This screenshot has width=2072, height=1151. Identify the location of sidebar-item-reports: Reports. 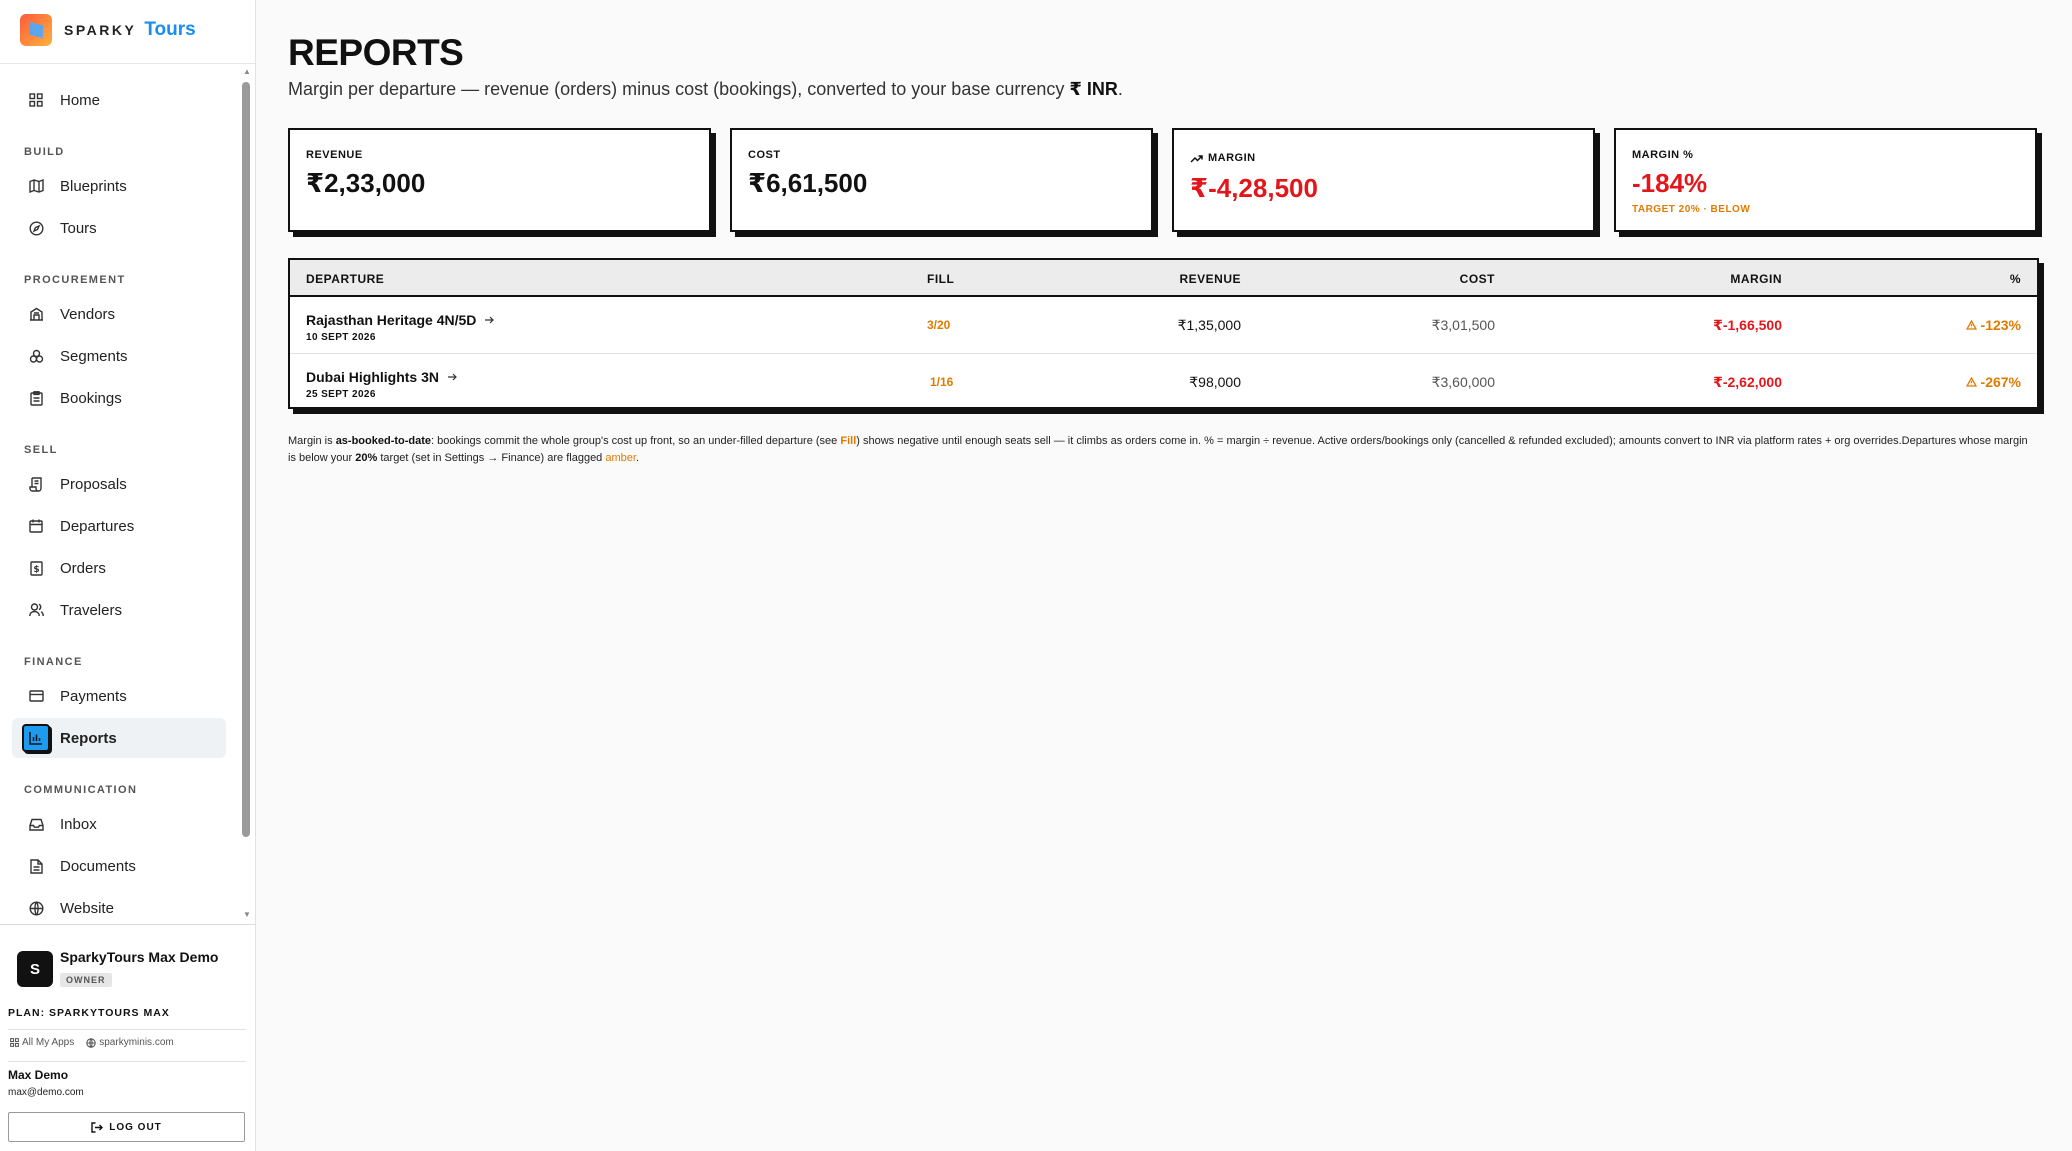
(119, 738).